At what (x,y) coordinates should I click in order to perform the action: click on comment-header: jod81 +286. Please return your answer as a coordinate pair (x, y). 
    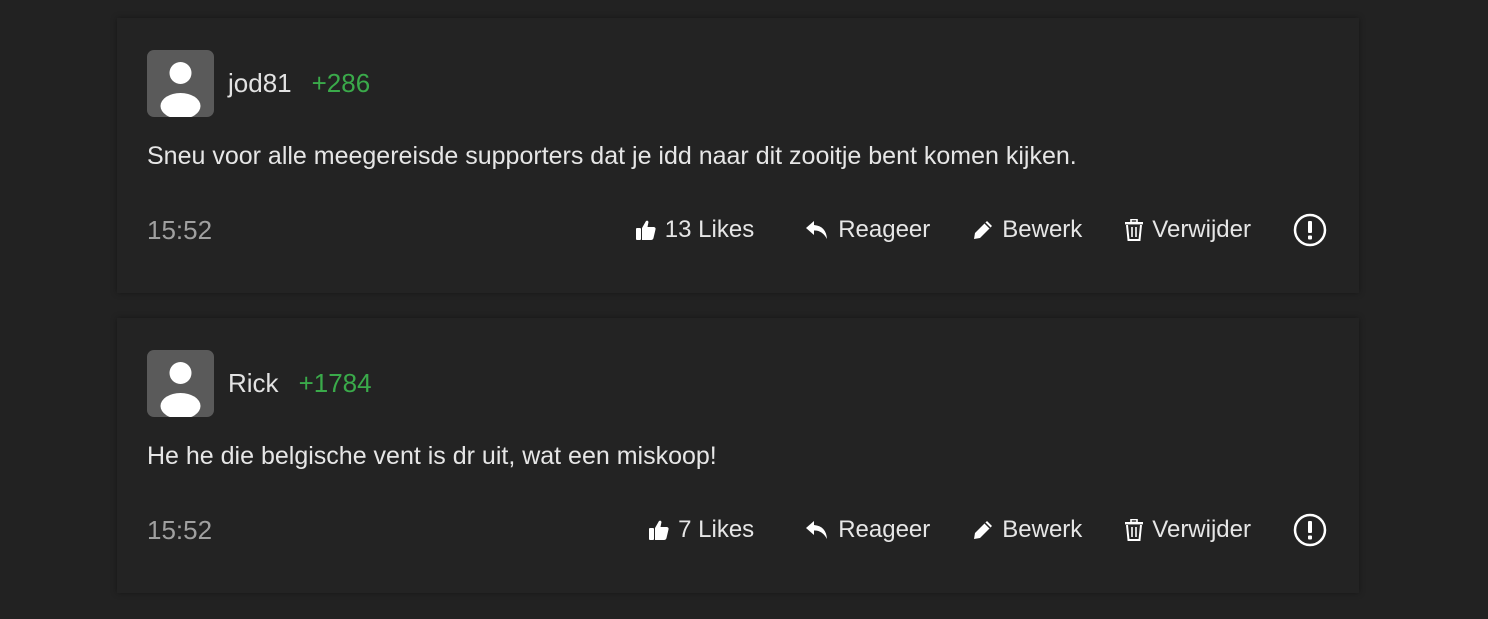
    Looking at the image, I should click on (258, 83).